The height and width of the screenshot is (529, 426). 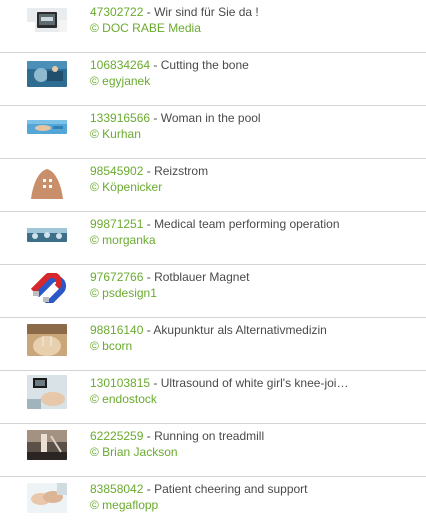 I want to click on item-id: 99871251, so click(x=116, y=224).